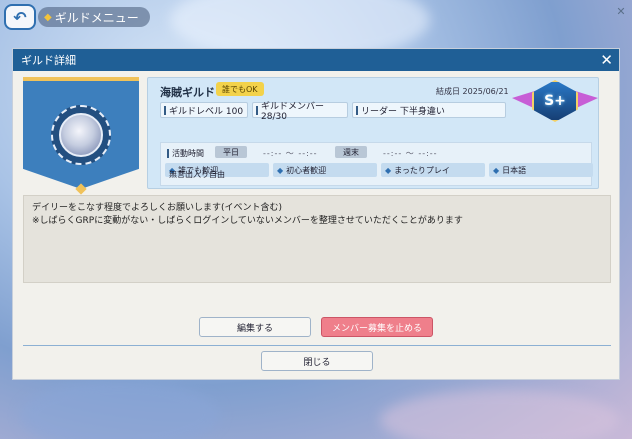  Describe the element at coordinates (422, 170) in the screenshot. I see `tag-label: まったりプレイ` at that location.